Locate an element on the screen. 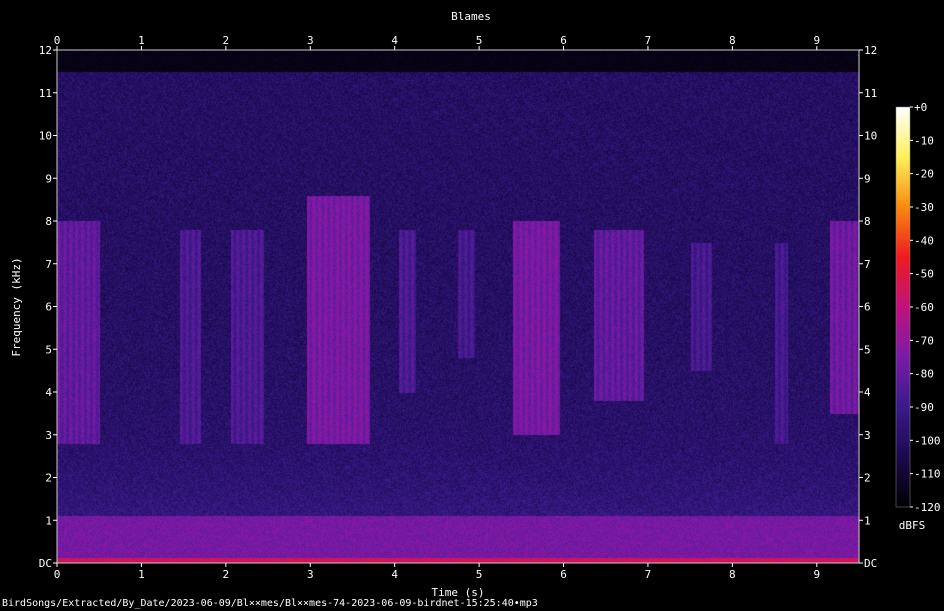 Image resolution: width=944 pixels, height=611 pixels. colorbar-tick-label: -100 is located at coordinates (927, 440).